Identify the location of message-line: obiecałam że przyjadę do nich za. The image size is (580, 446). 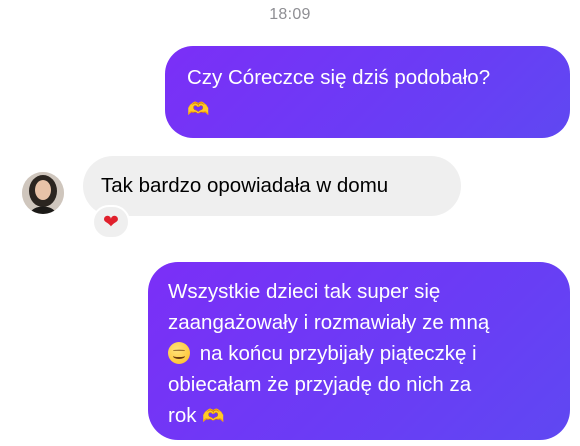
(320, 384).